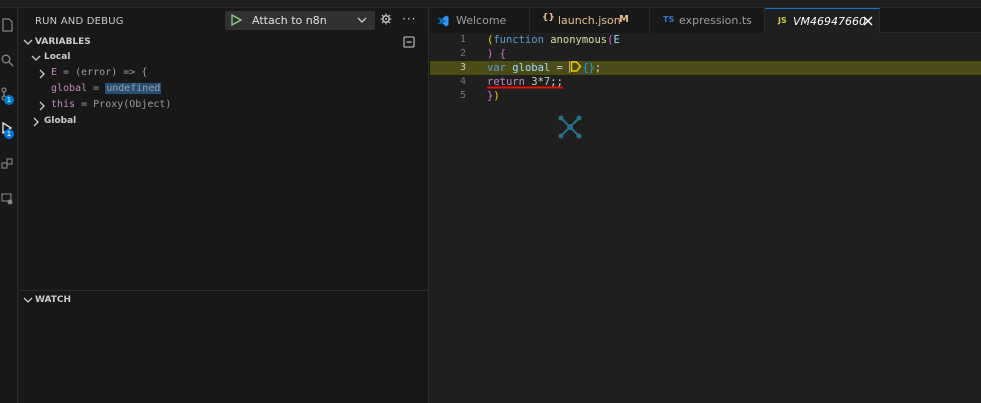  Describe the element at coordinates (69, 88) in the screenshot. I see `variable-name: global` at that location.